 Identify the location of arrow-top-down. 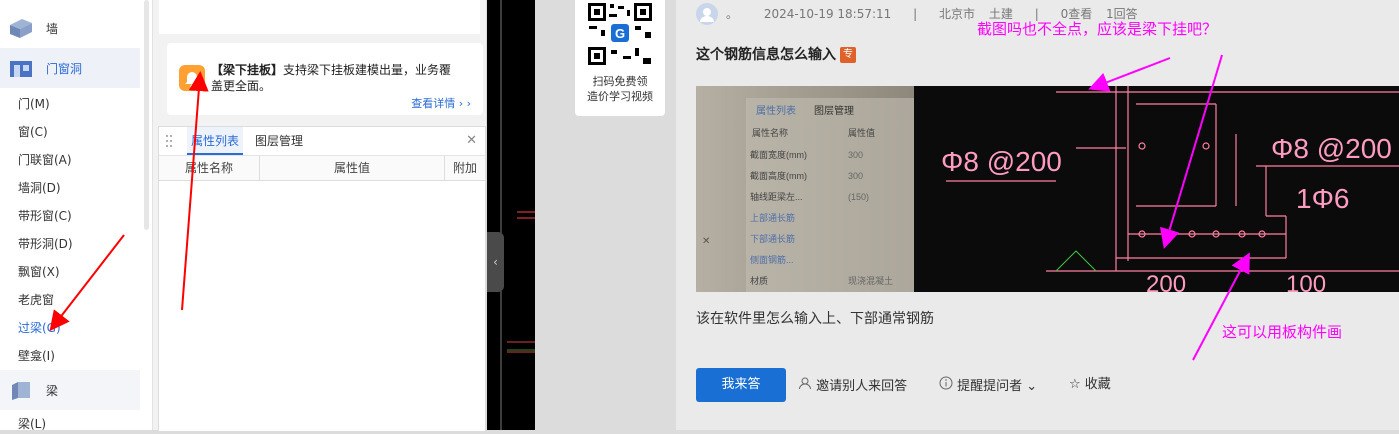
(1191, 151).